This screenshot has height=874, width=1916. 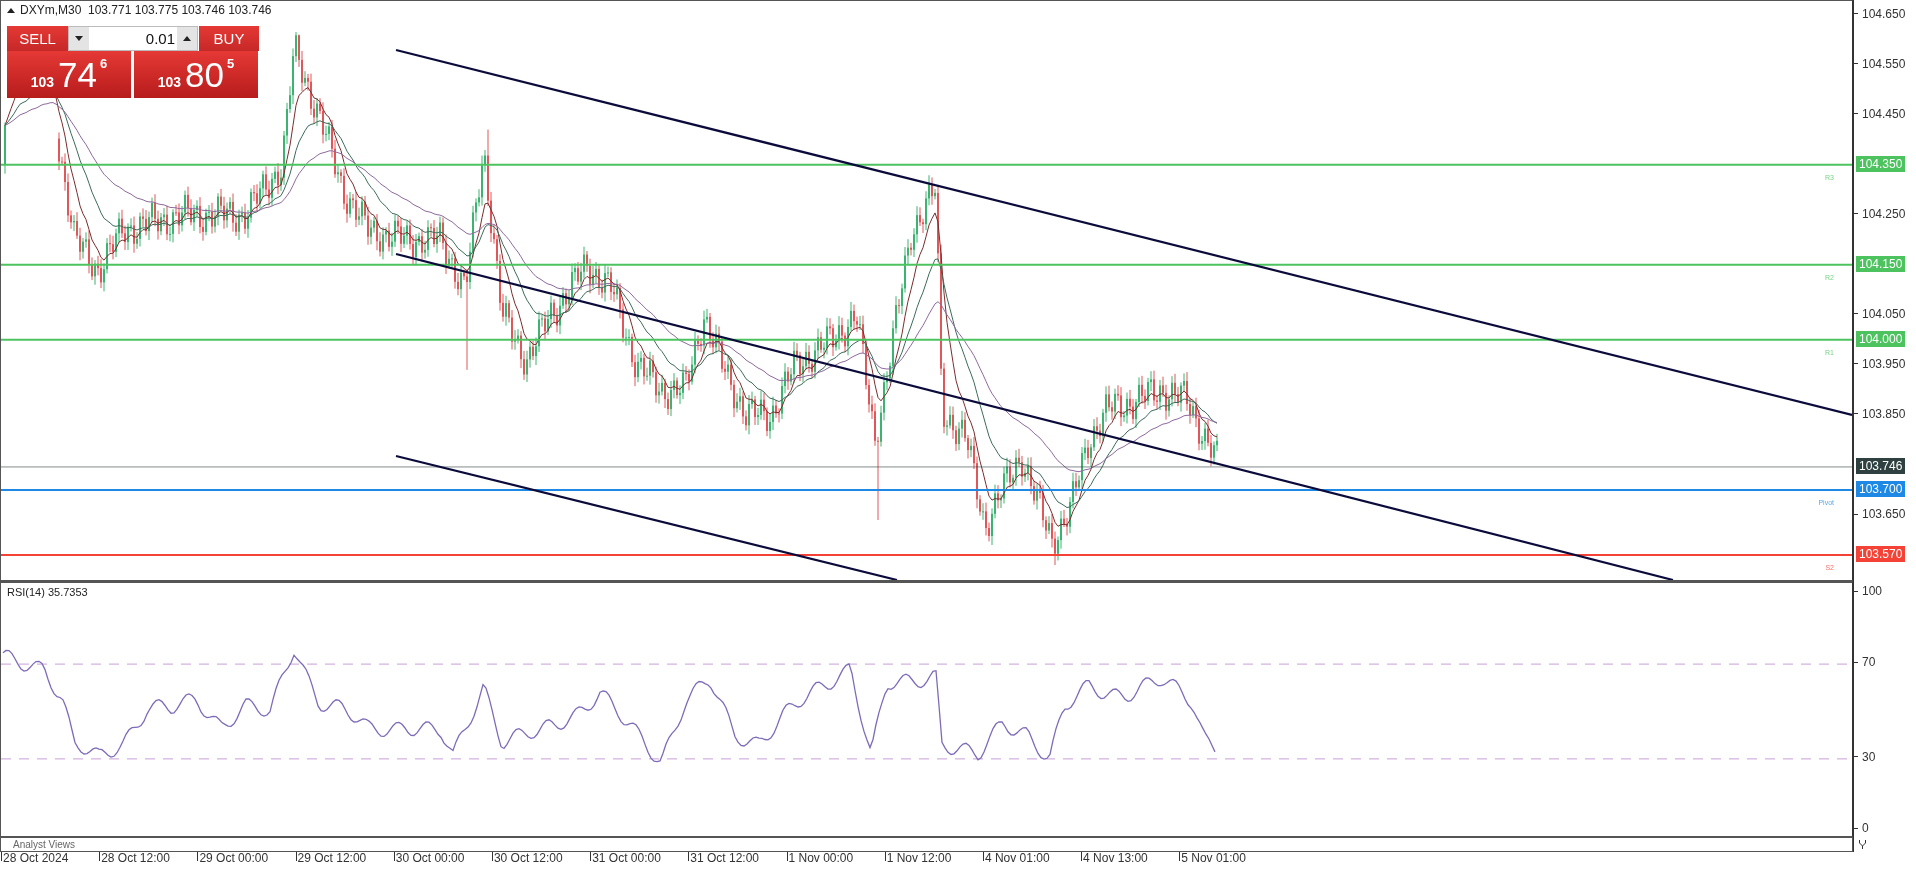 I want to click on price-tag: 103.700, so click(x=1881, y=488).